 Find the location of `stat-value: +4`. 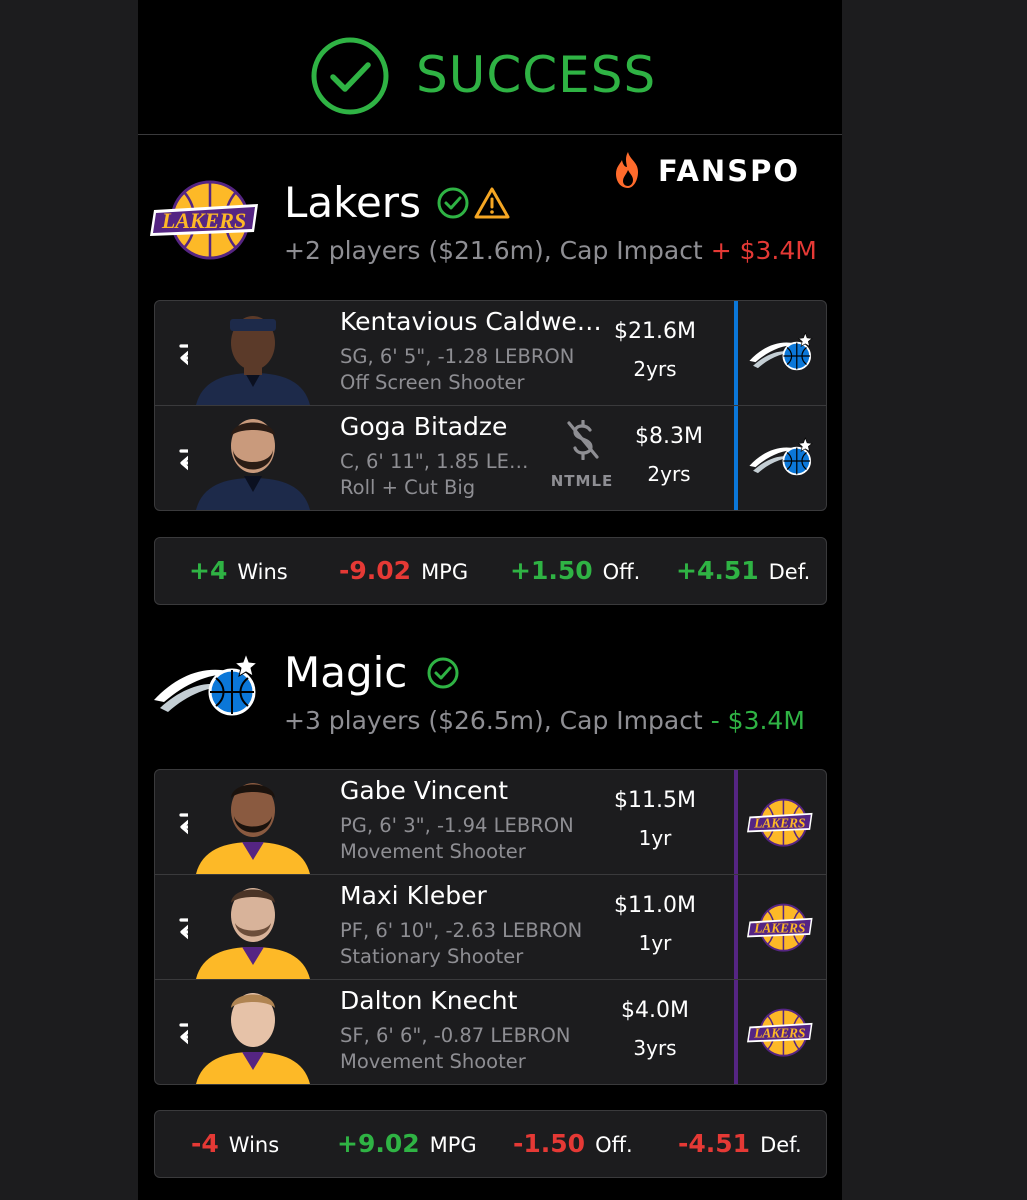

stat-value: +4 is located at coordinates (208, 570).